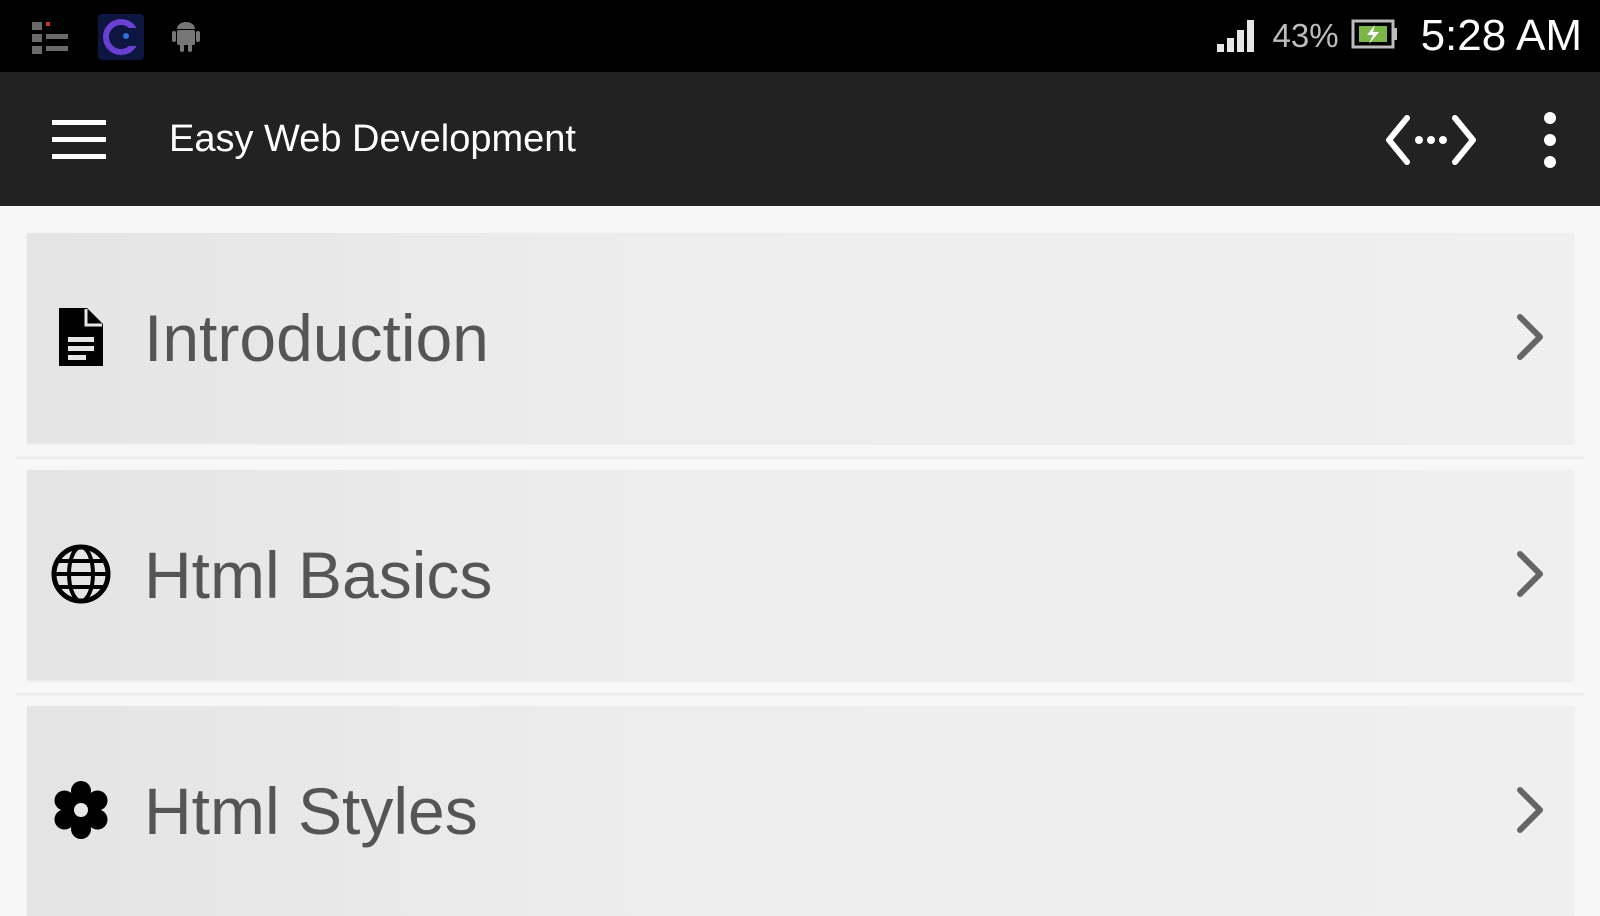 The width and height of the screenshot is (1600, 916). I want to click on globe-icon, so click(81, 574).